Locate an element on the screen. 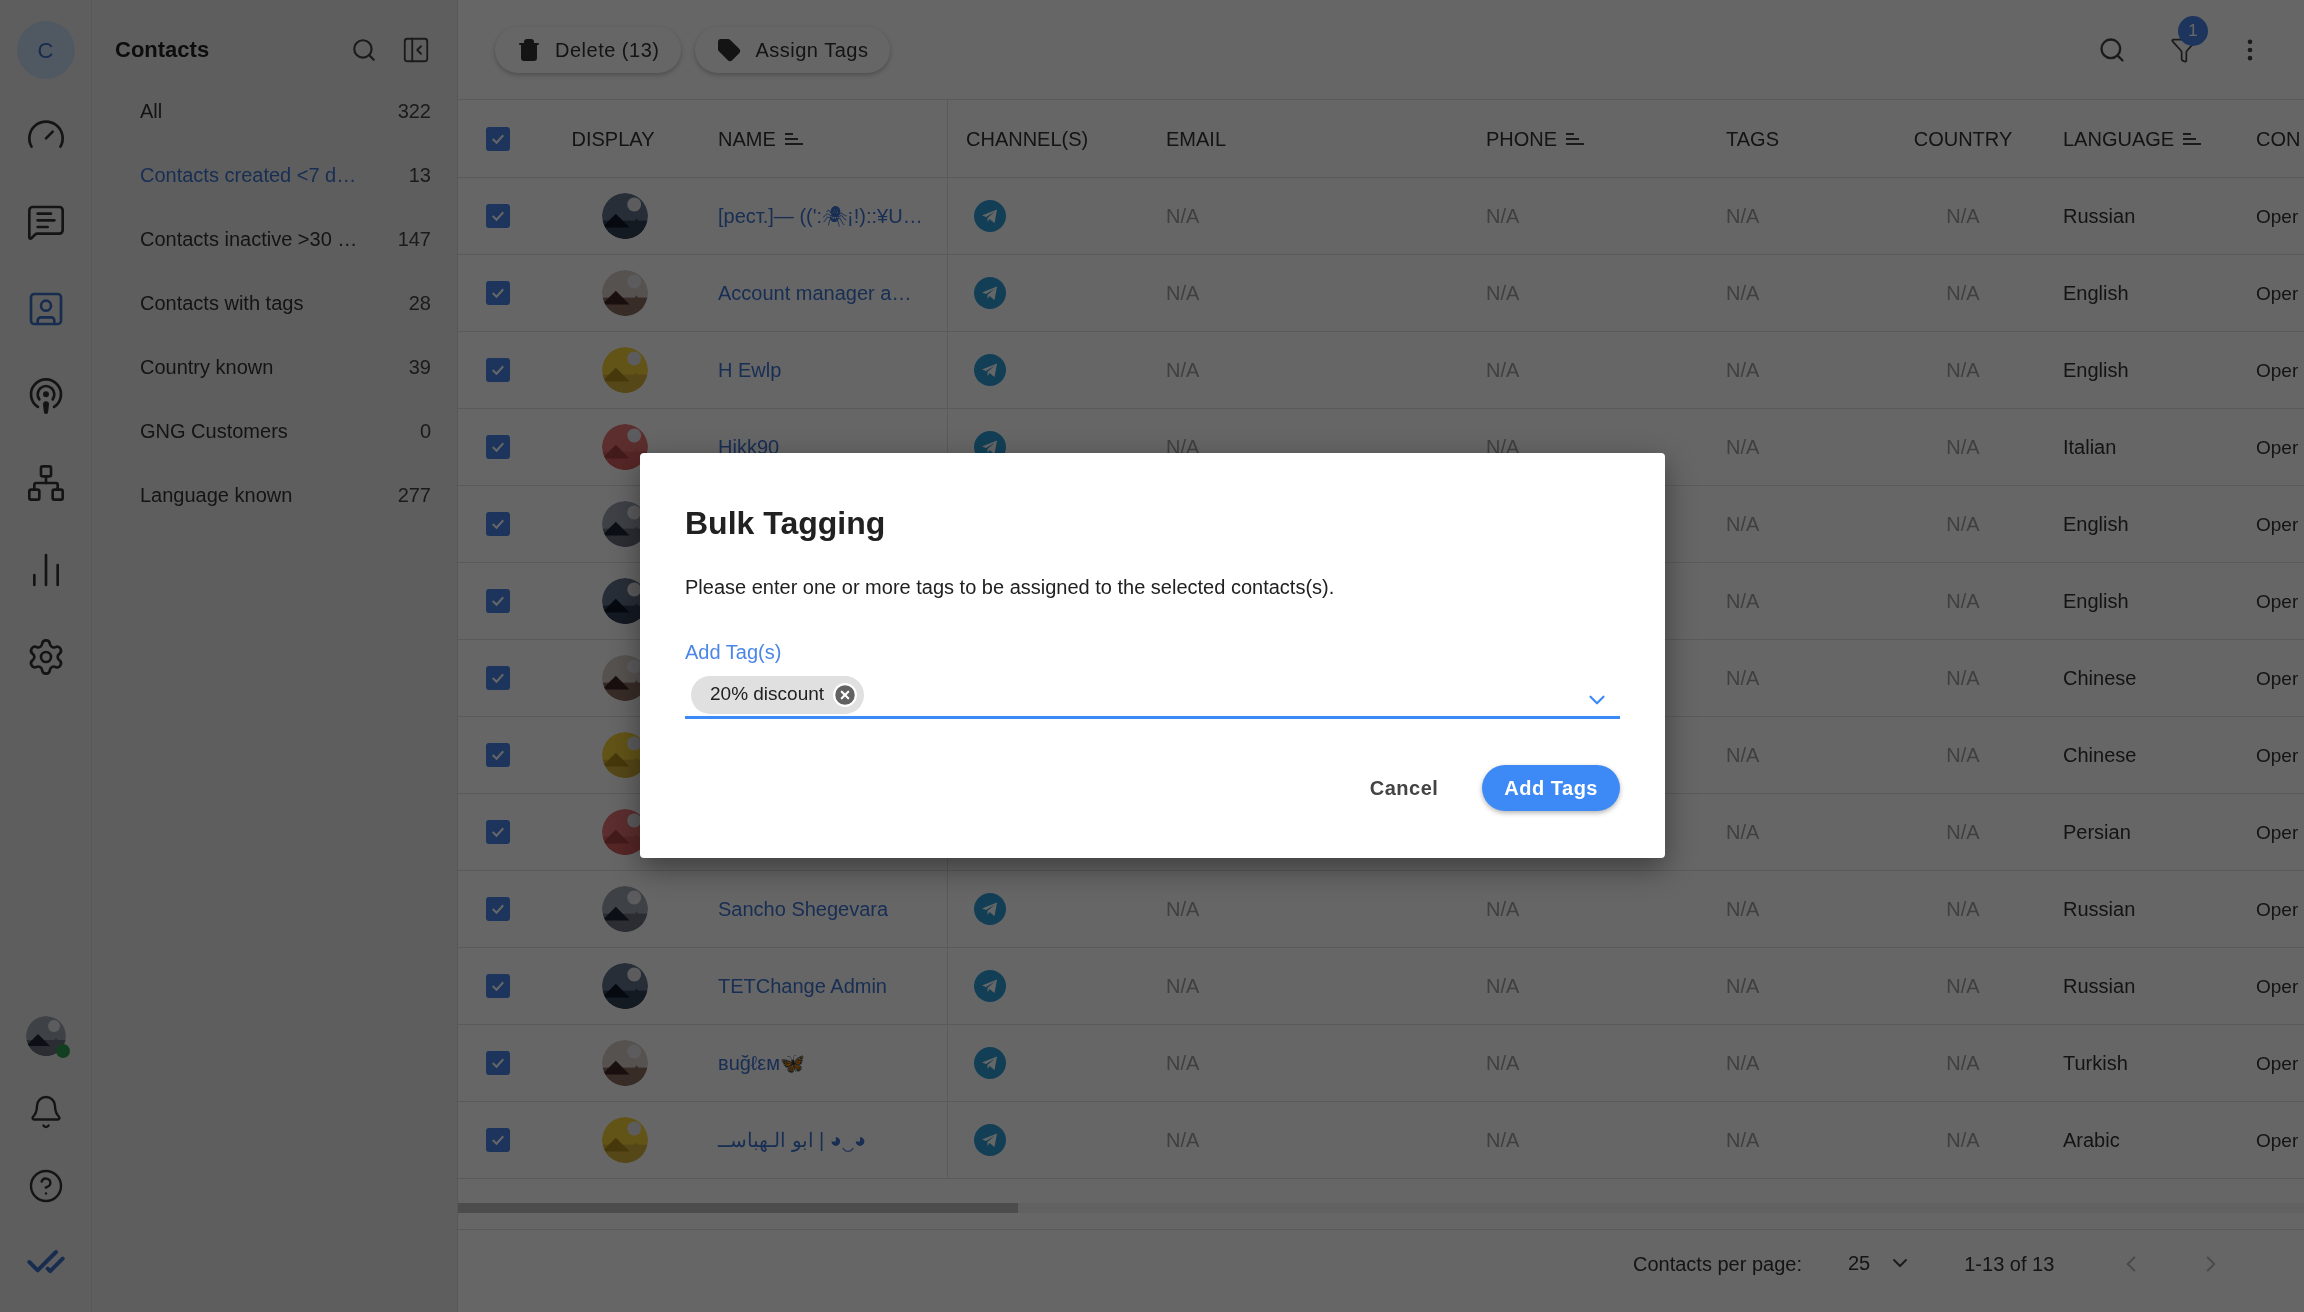 The height and width of the screenshot is (1312, 2304). select-all-checkbox is located at coordinates (498, 138).